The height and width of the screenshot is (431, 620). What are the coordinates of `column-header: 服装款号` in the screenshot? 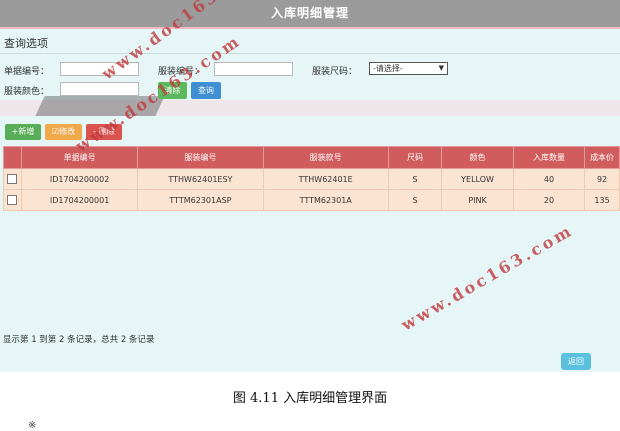 It's located at (325, 157).